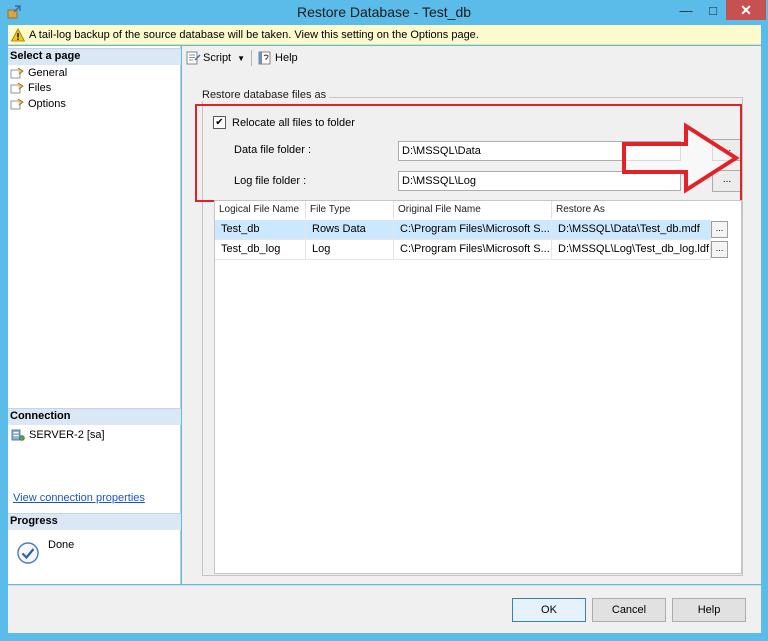 Image resolution: width=768 pixels, height=641 pixels. What do you see at coordinates (61, 545) in the screenshot?
I see `progress-status-label: Done` at bounding box center [61, 545].